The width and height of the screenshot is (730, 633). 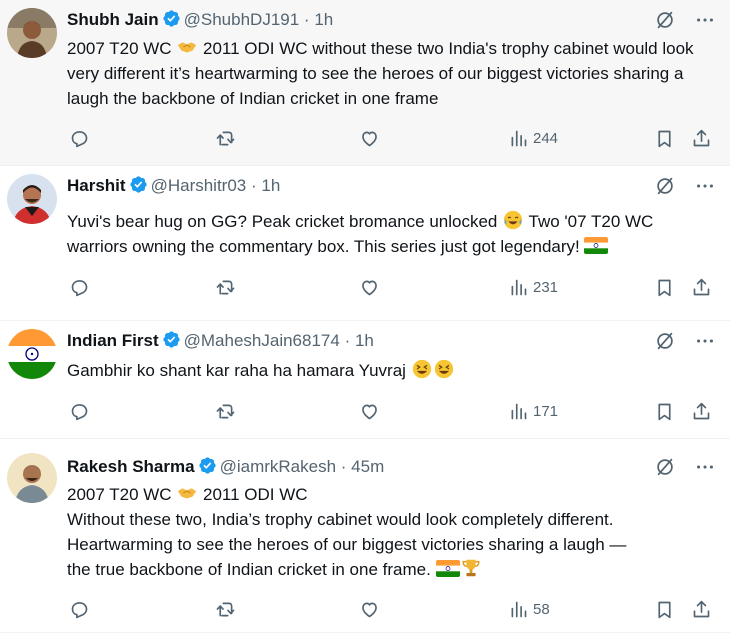 I want to click on author-handle: @ShubhDJ191, so click(x=242, y=19).